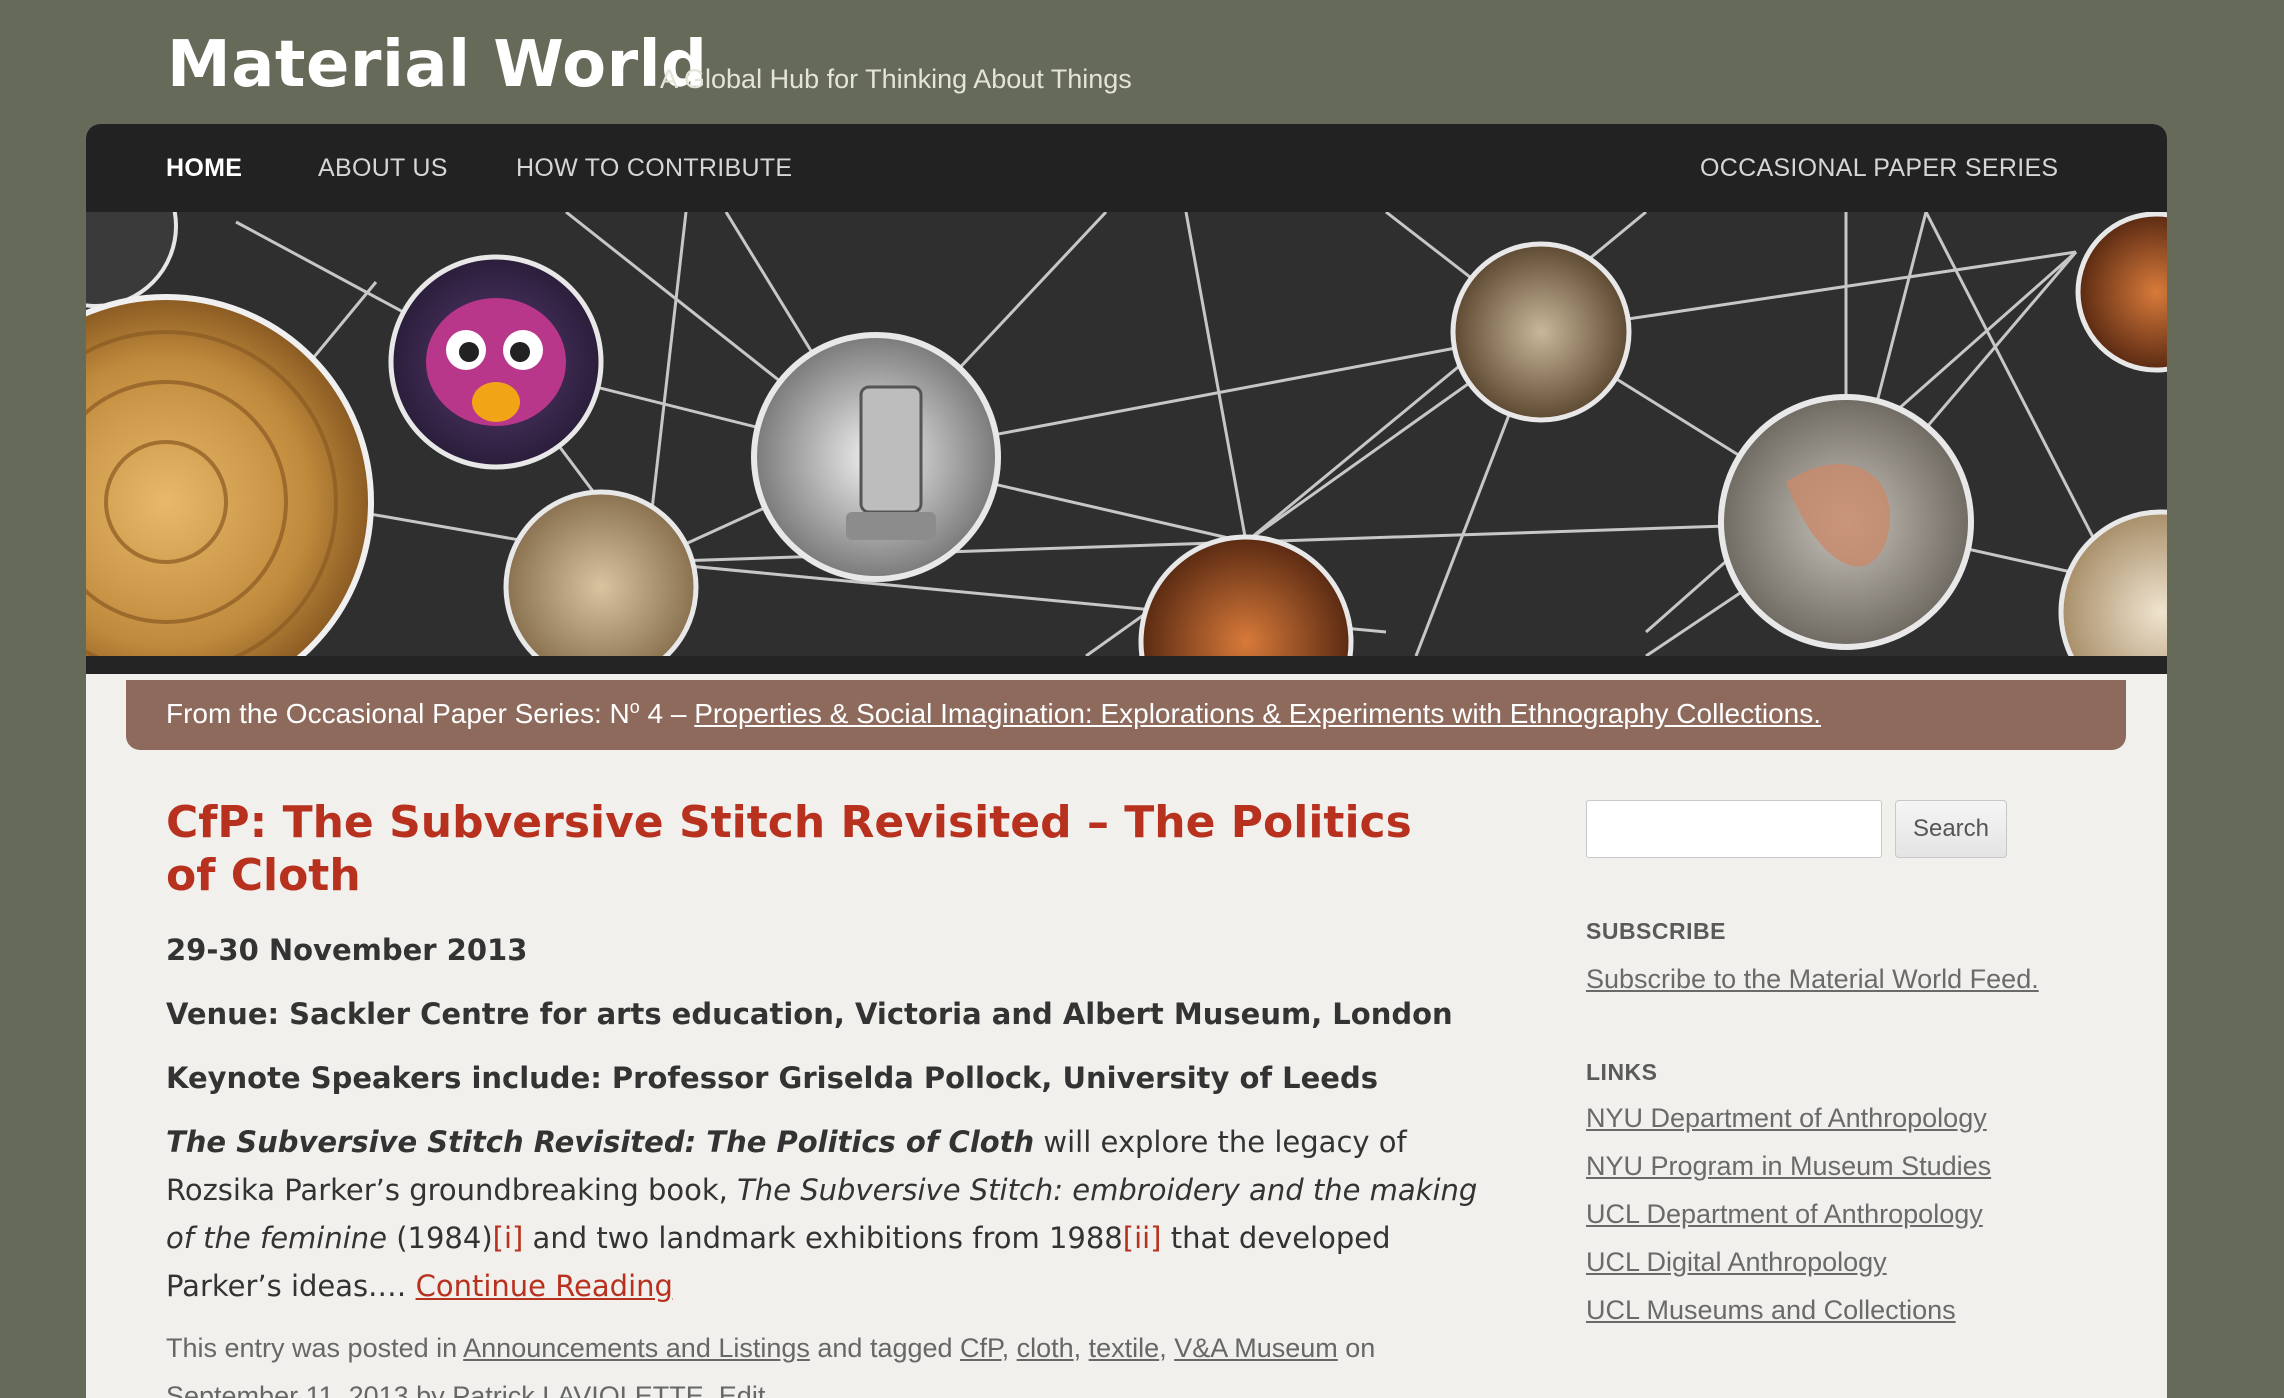 Image resolution: width=2284 pixels, height=1398 pixels. Describe the element at coordinates (430, 1389) in the screenshot. I see `meta-by: by` at that location.